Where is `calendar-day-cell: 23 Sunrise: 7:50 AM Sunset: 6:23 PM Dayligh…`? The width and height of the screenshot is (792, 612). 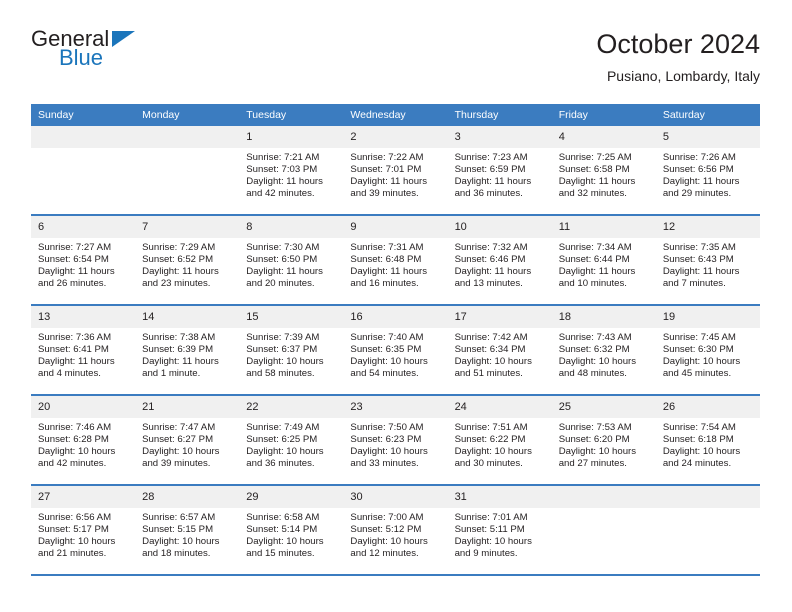
calendar-day-cell: 23 Sunrise: 7:50 AM Sunset: 6:23 PM Dayligh… is located at coordinates (395, 440).